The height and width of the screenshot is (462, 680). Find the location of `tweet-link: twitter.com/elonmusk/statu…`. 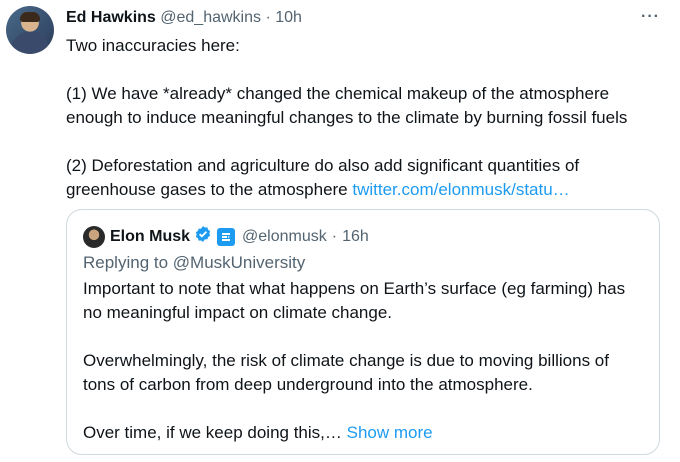

tweet-link: twitter.com/elonmusk/statu… is located at coordinates (460, 189).